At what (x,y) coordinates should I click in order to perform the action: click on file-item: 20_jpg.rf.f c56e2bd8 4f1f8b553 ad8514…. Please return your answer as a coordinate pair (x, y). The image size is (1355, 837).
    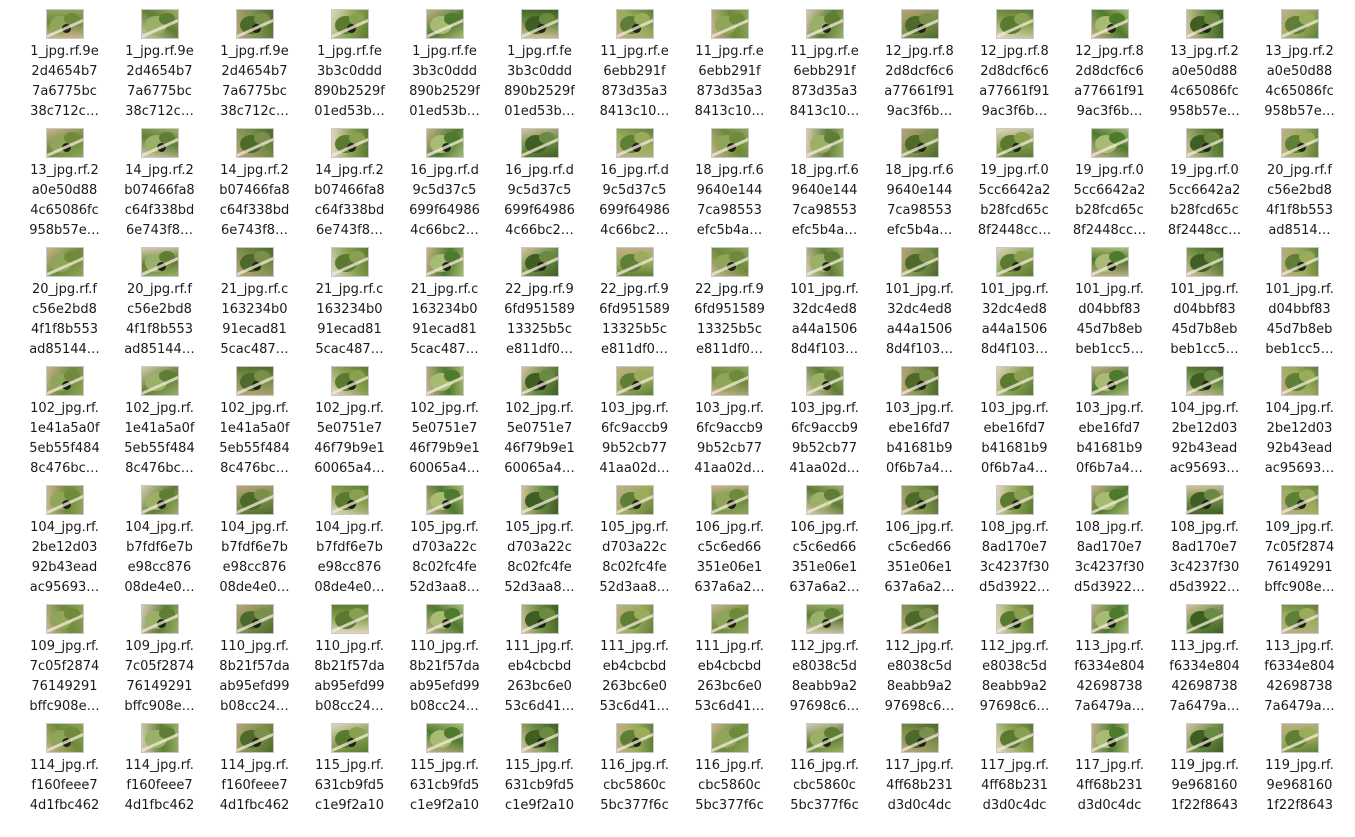
    Looking at the image, I should click on (1299, 182).